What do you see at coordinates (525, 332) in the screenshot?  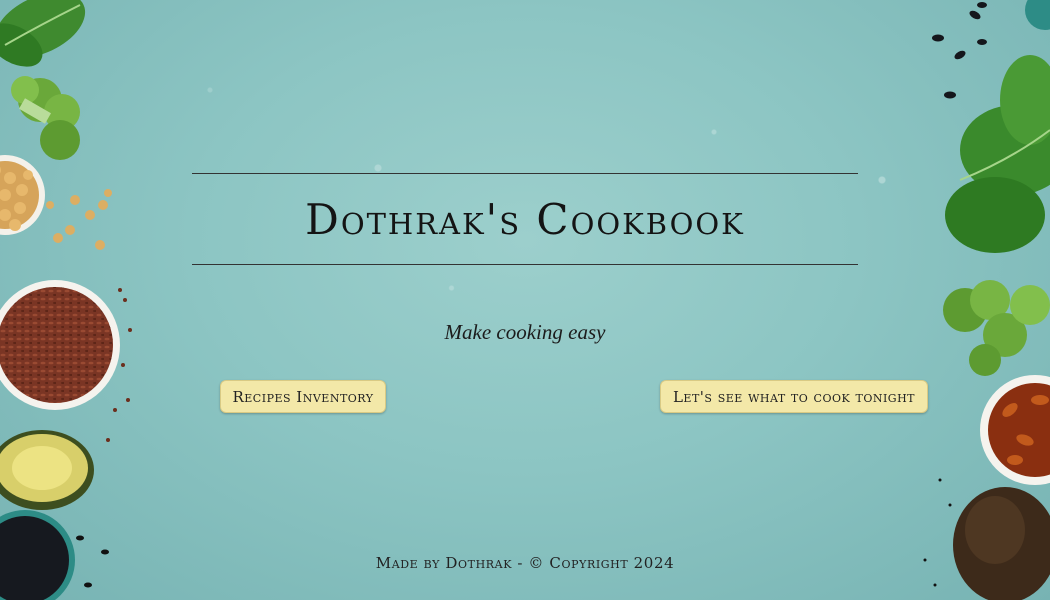 I see `tagline: Make cooking easy` at bounding box center [525, 332].